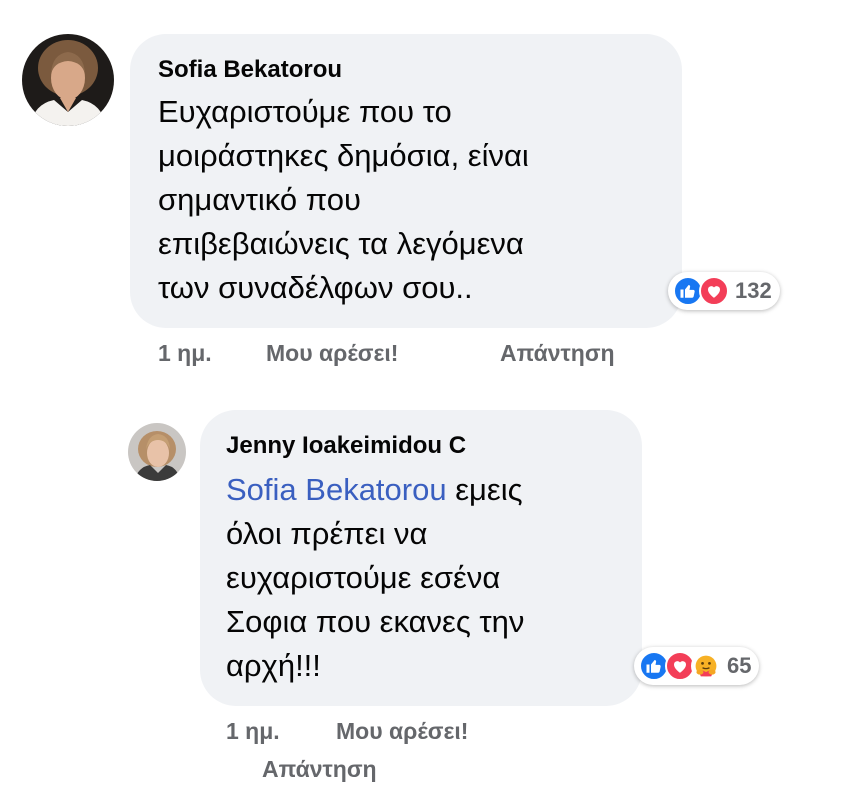  What do you see at coordinates (327, 533) in the screenshot?
I see `comment-text-line: όλοι πρέπει να` at bounding box center [327, 533].